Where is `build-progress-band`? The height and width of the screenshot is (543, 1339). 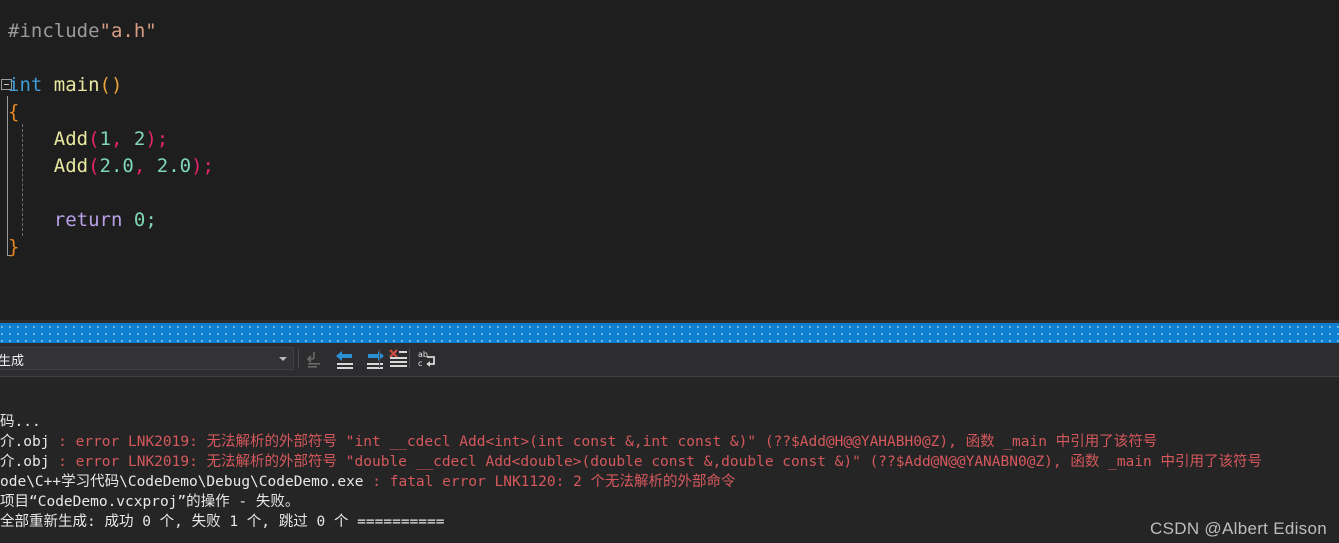 build-progress-band is located at coordinates (669, 333).